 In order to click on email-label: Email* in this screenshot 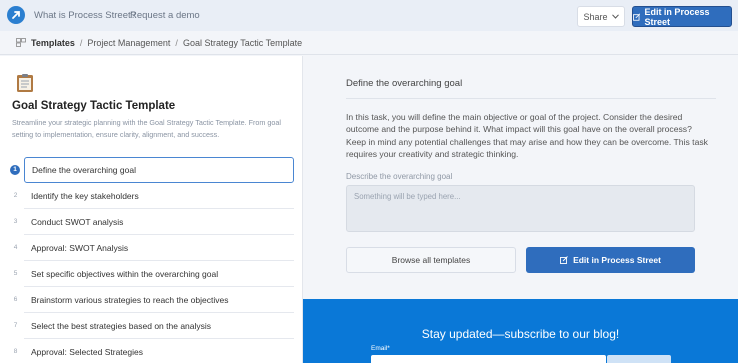, I will do `click(380, 348)`.